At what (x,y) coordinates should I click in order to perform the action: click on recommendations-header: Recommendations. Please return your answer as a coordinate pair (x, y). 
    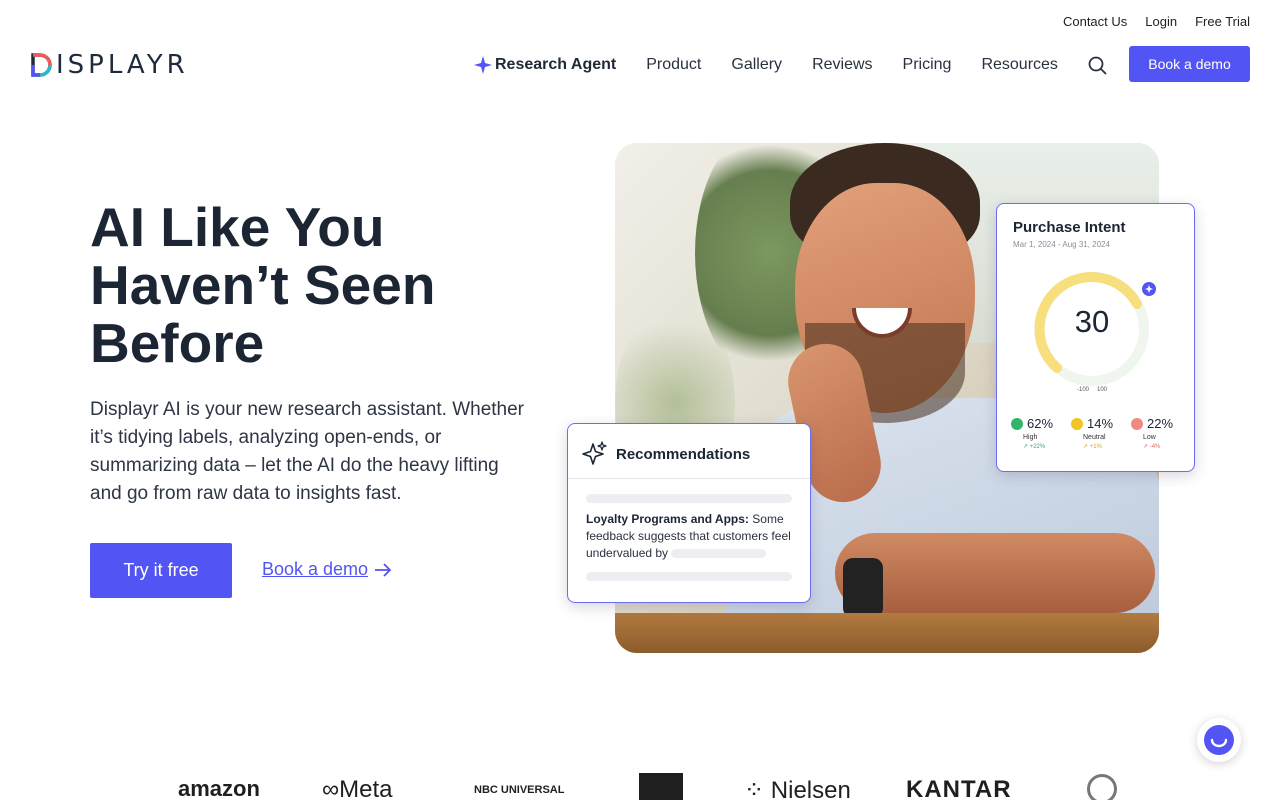
    Looking at the image, I should click on (689, 451).